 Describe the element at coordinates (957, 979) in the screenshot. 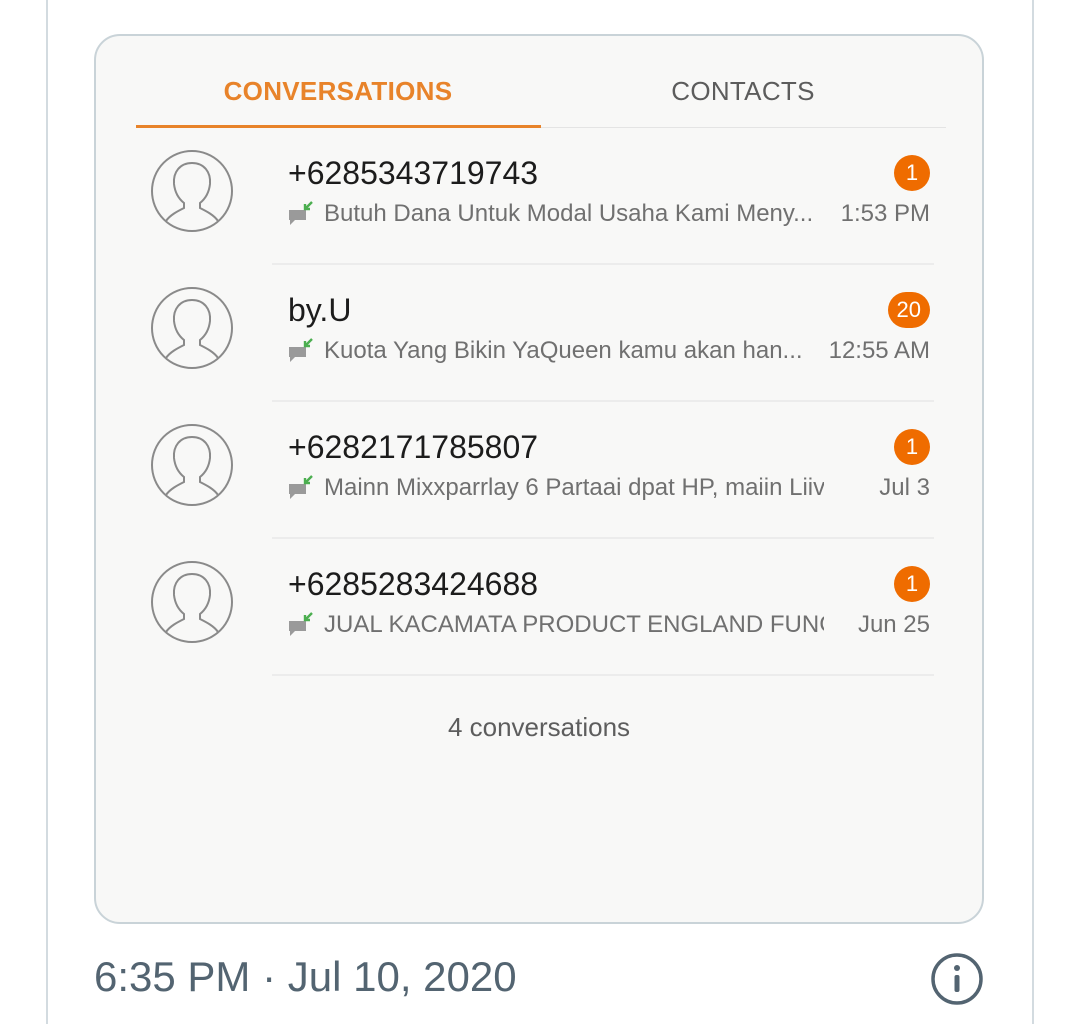

I see `info-icon` at that location.